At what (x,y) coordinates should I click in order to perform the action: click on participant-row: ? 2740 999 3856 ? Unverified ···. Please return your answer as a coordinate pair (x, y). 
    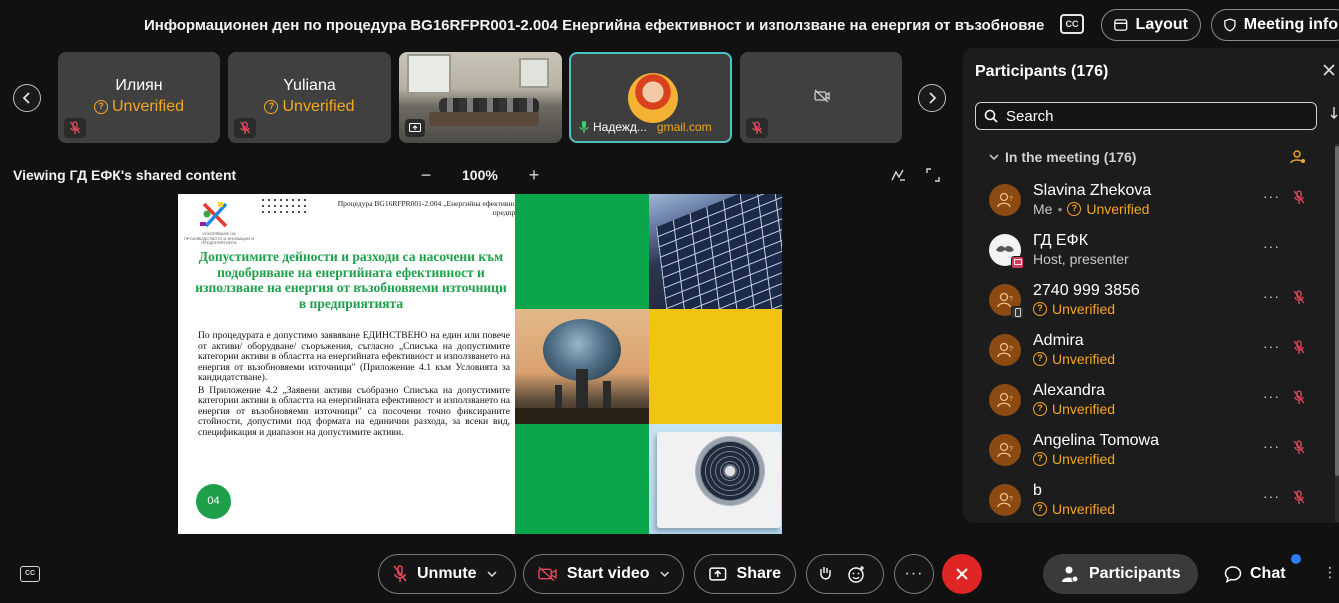
    Looking at the image, I should click on (1147, 303).